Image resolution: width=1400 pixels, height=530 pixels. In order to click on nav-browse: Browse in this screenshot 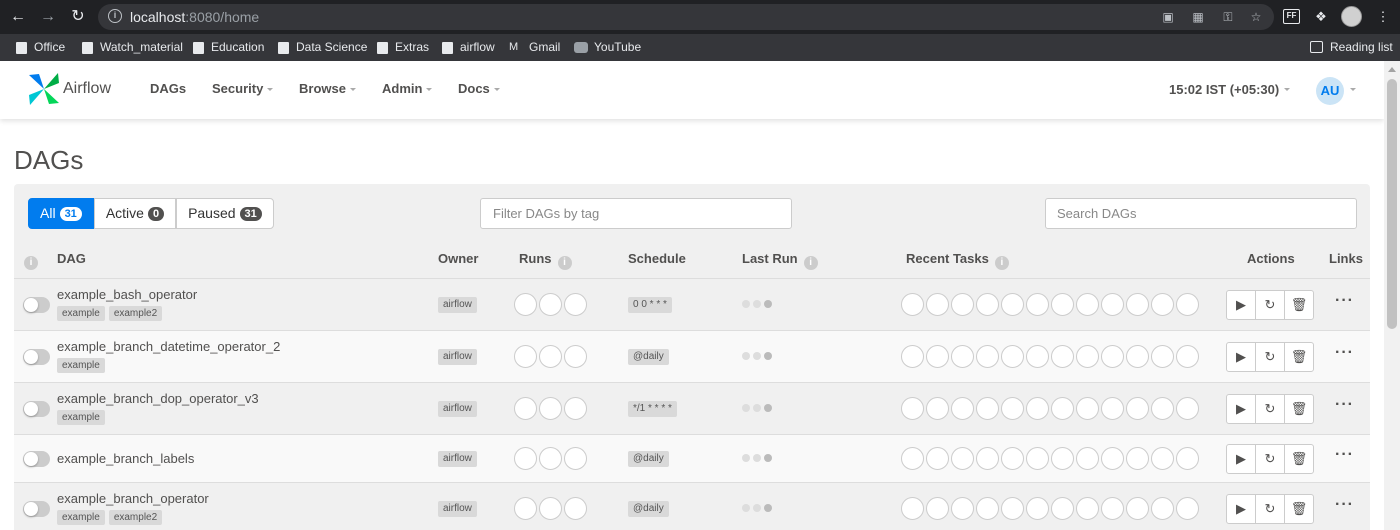, I will do `click(327, 88)`.